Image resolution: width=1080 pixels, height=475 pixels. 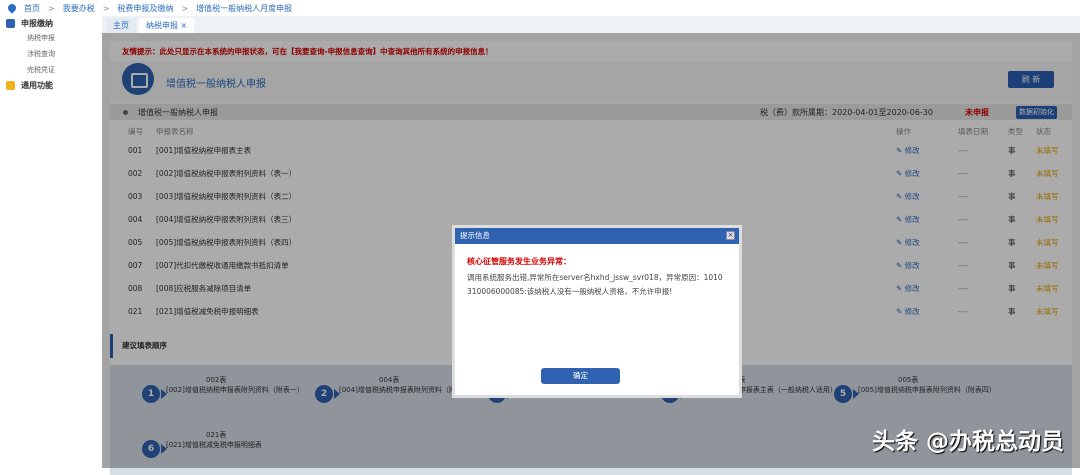 I want to click on breadcrumb: 首页 > 我要办税 > 税费申报及缴纳 > 增值税一般纳税人月度申报, so click(x=540, y=8).